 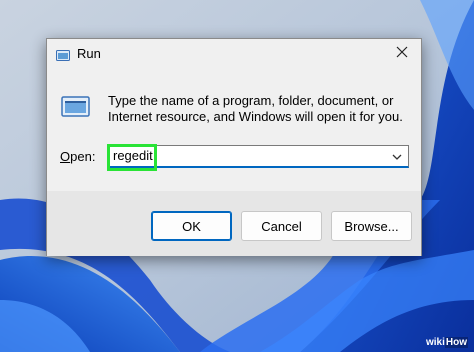 What do you see at coordinates (234, 54) in the screenshot?
I see `title-bar: Run` at bounding box center [234, 54].